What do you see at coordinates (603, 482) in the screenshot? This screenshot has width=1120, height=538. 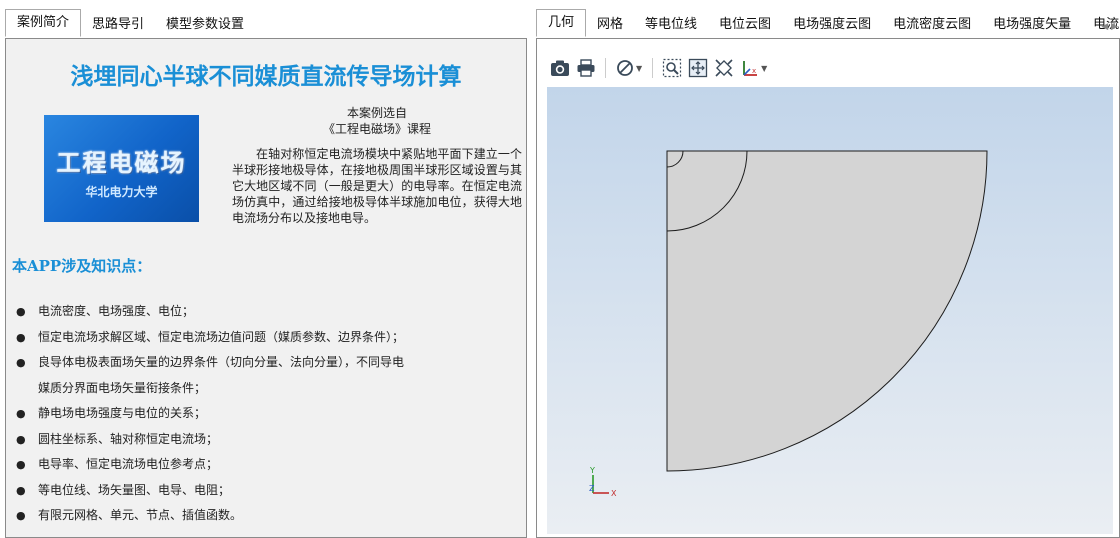 I see `axis-triad: Y Z X` at bounding box center [603, 482].